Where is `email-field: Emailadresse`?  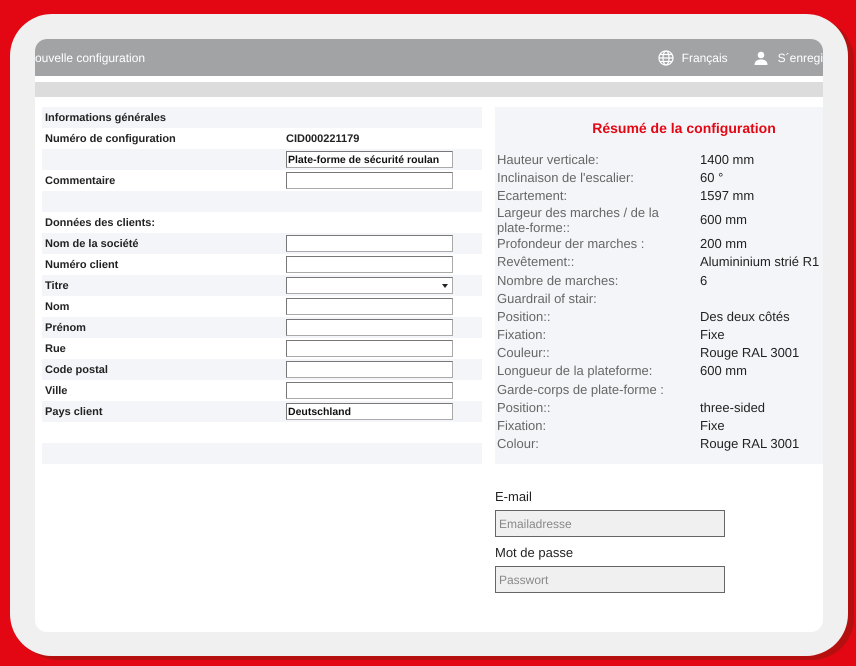
email-field: Emailadresse is located at coordinates (610, 523).